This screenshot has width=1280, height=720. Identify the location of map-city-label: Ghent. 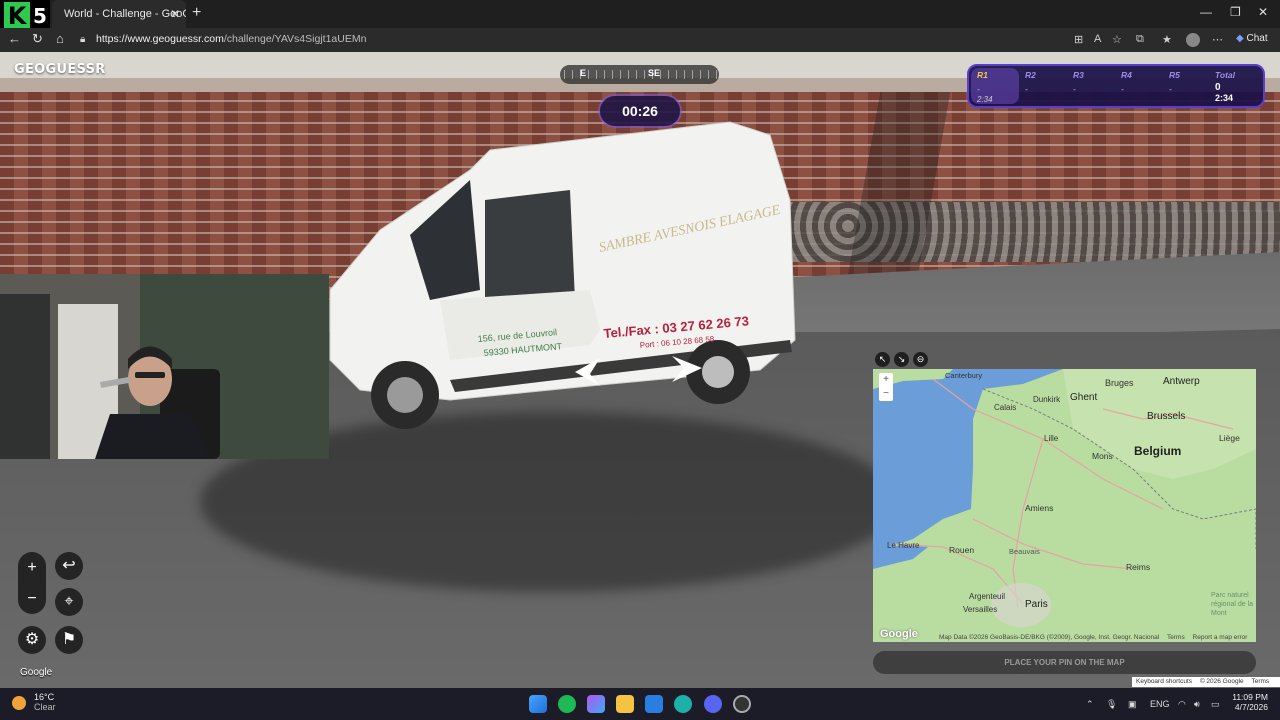
(1084, 397).